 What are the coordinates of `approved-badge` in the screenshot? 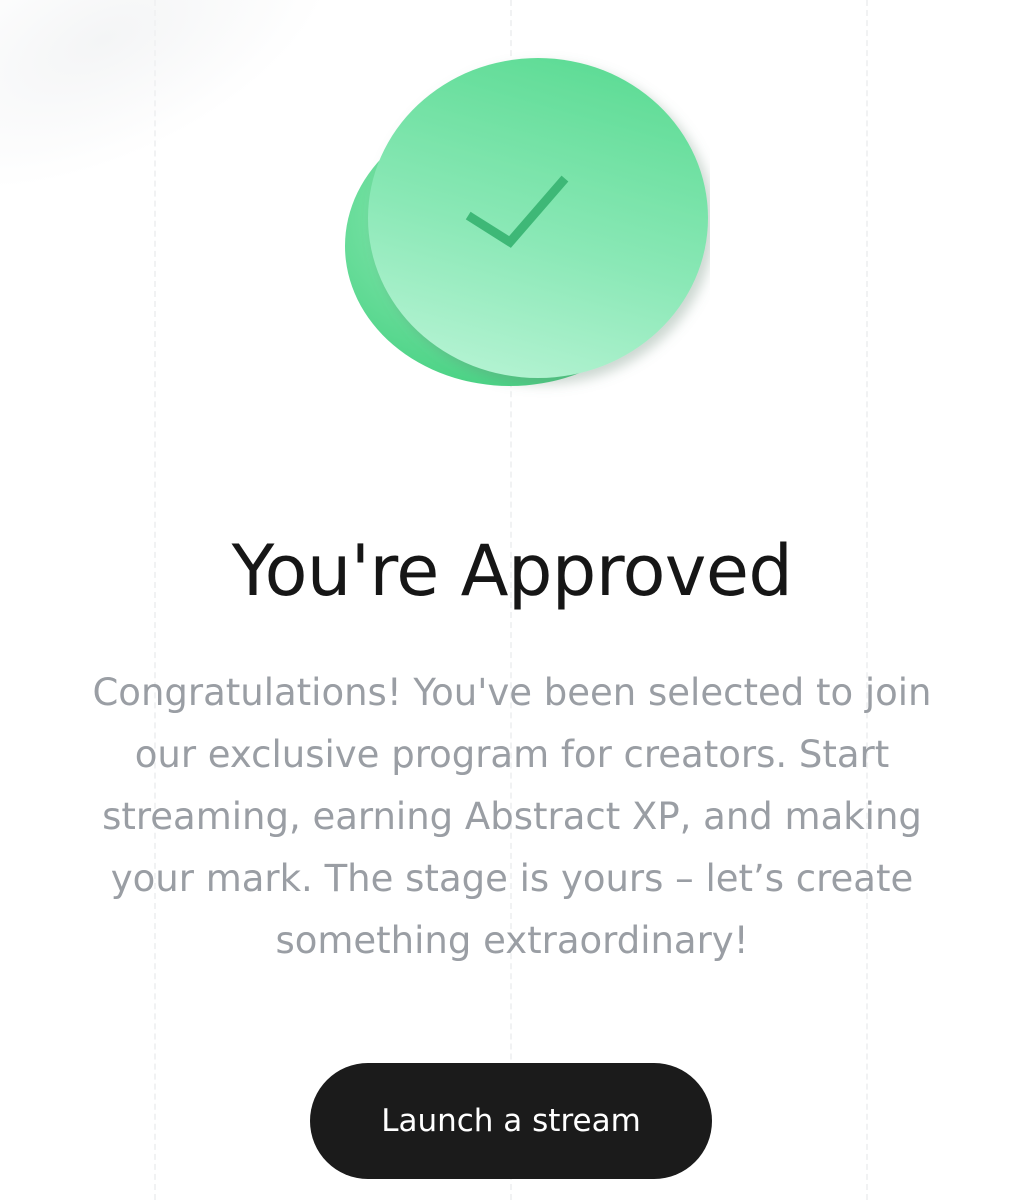 It's located at (520, 220).